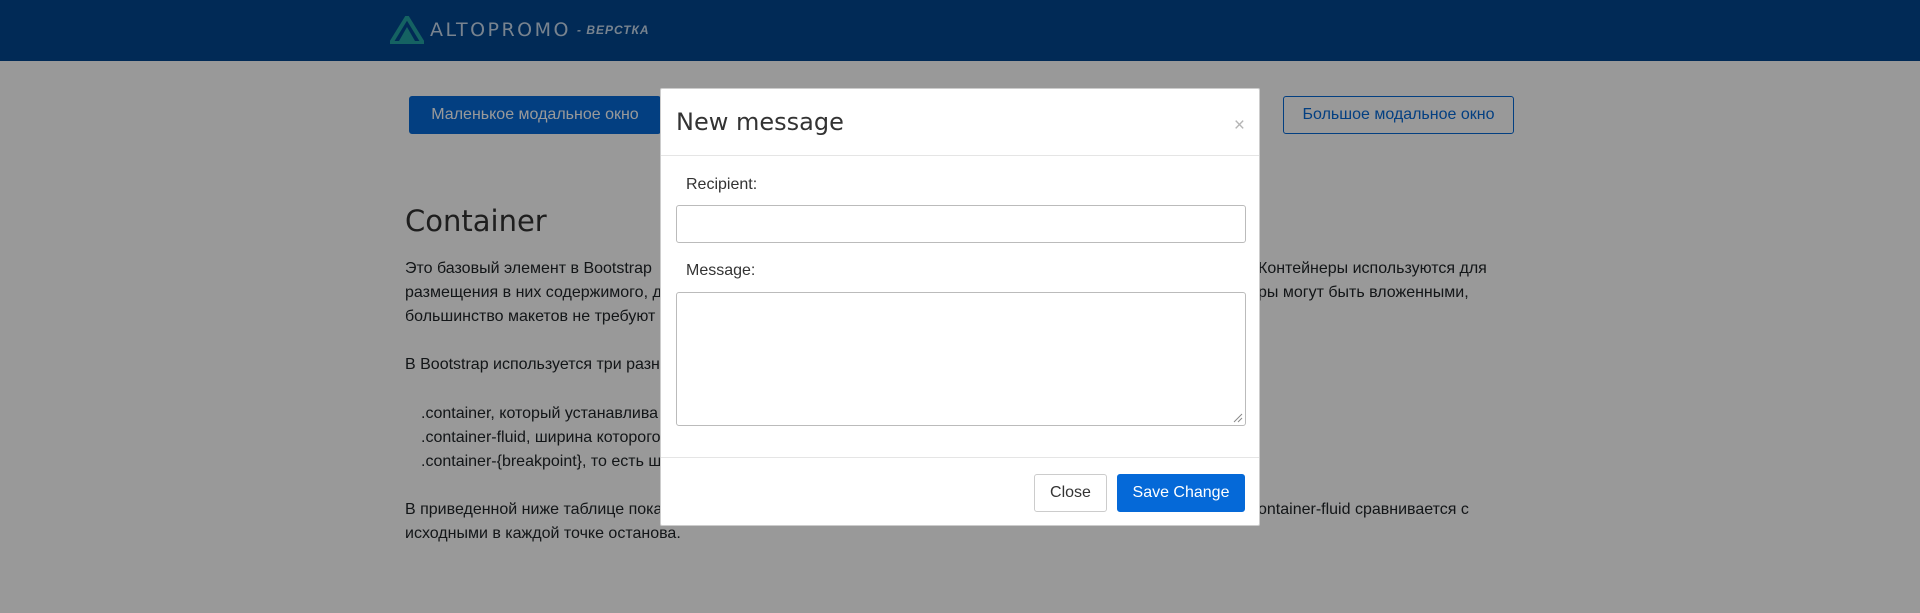 This screenshot has width=1920, height=613. I want to click on modal-header: New message ×, so click(960, 122).